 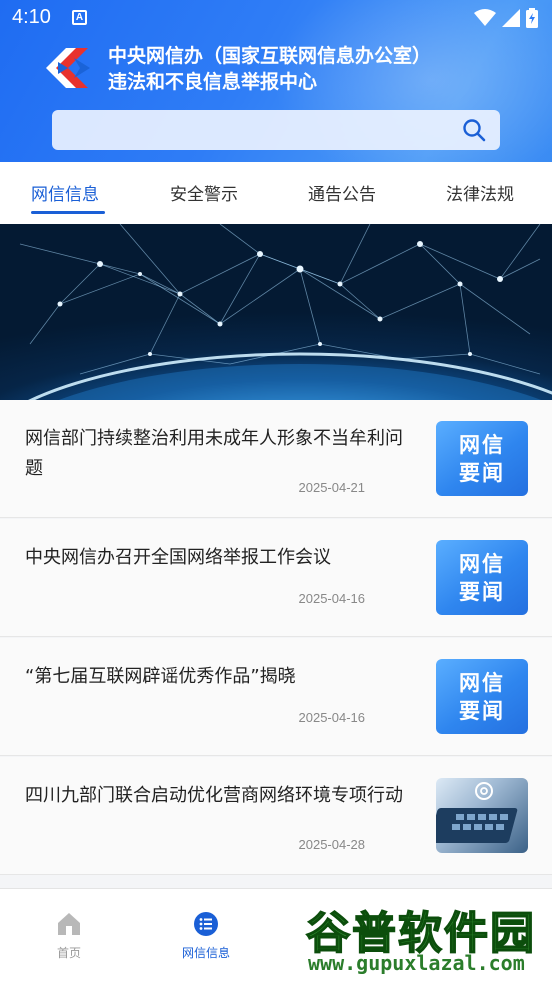 What do you see at coordinates (79, 17) in the screenshot?
I see `notification-icon: A` at bounding box center [79, 17].